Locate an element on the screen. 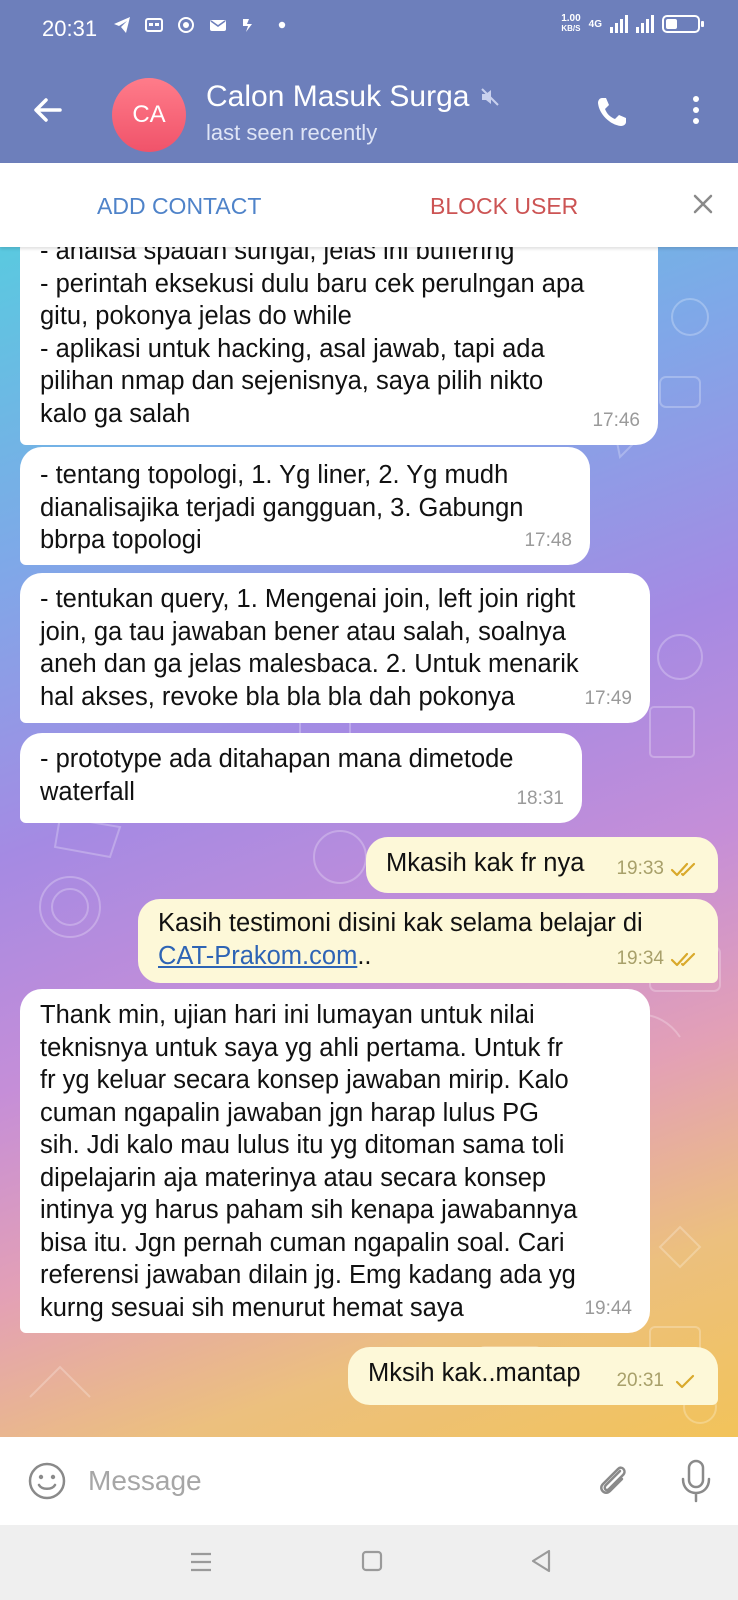 The image size is (738, 1600). message-time: 17:49 is located at coordinates (608, 698).